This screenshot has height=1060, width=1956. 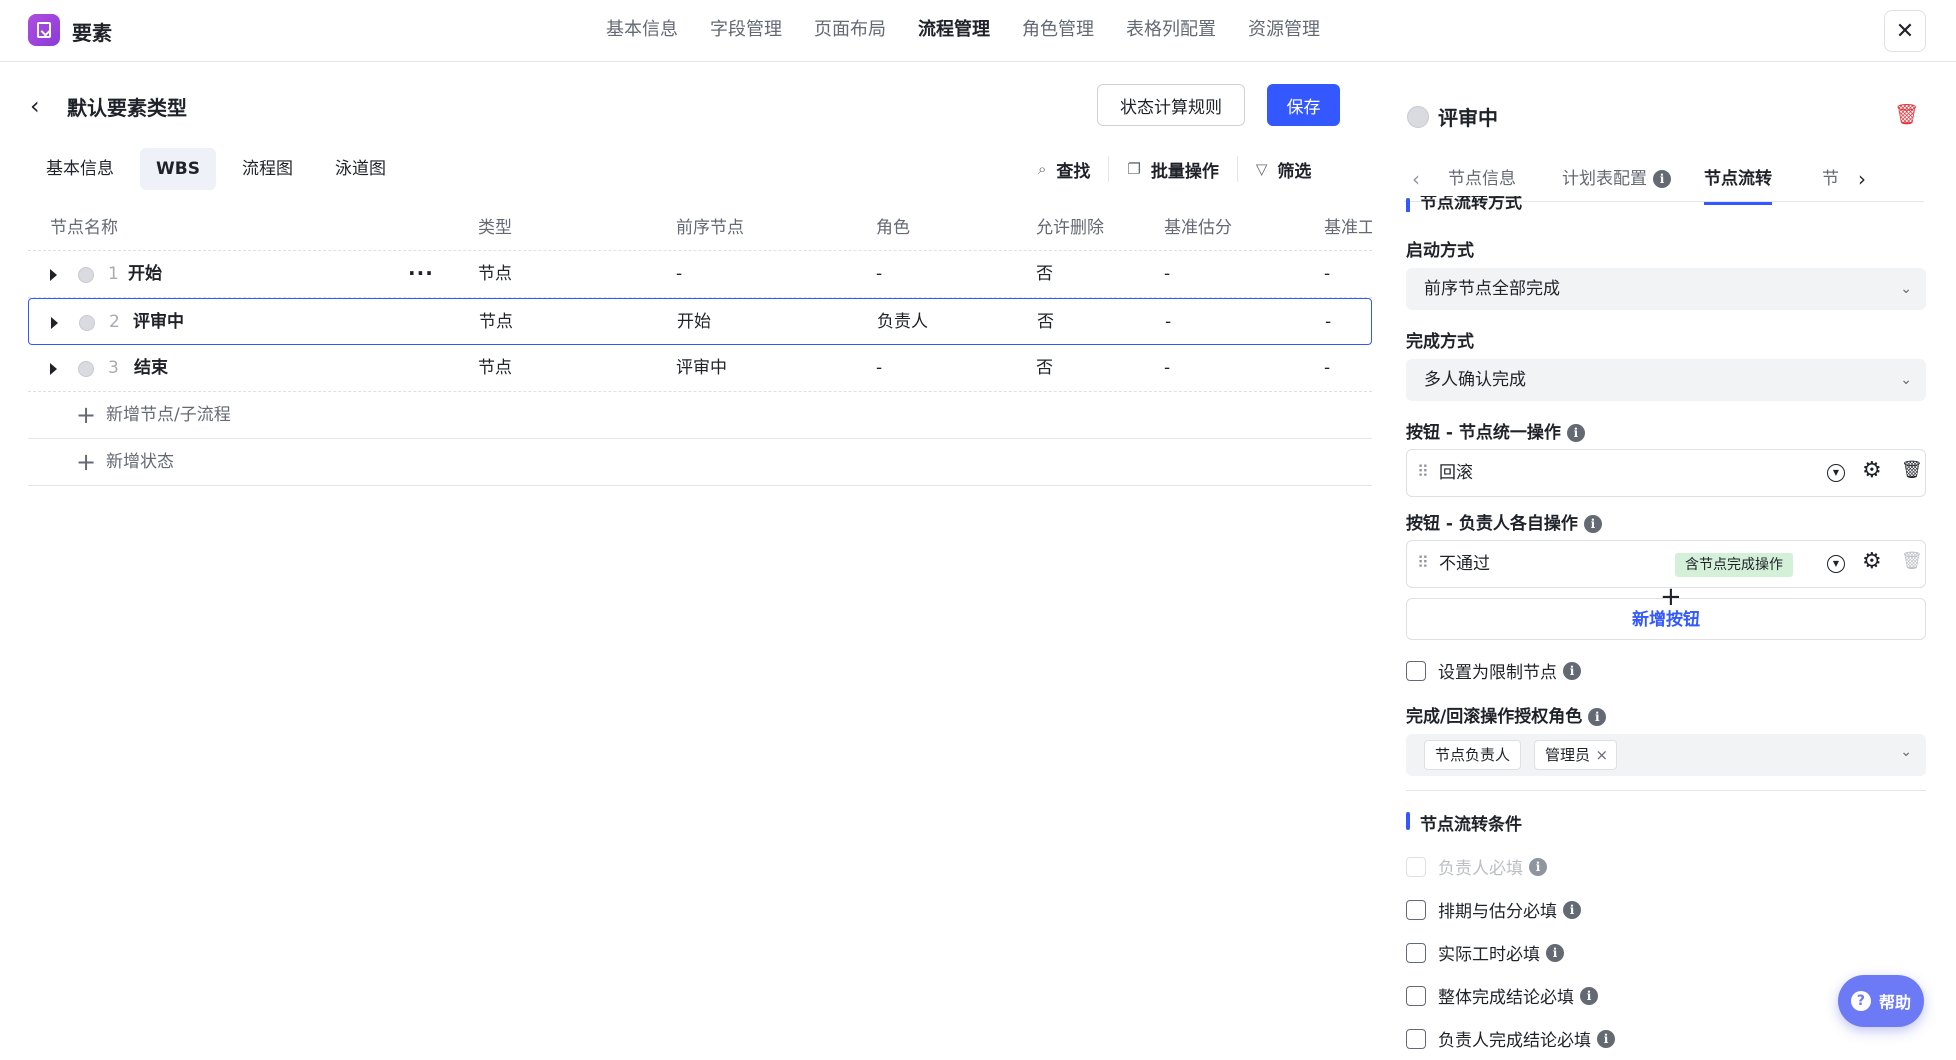 I want to click on filter-button: ▽ 筛选, so click(x=1283, y=169).